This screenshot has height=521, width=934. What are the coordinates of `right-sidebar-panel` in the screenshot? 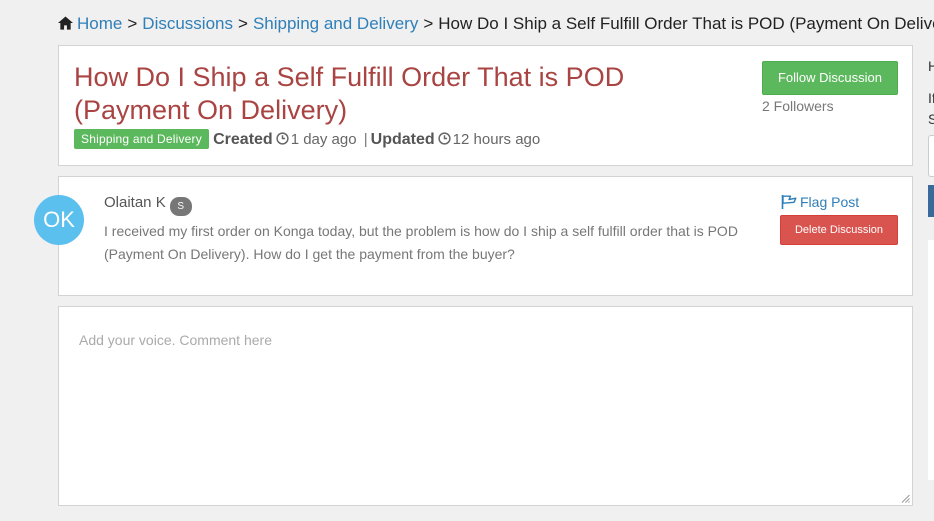 It's located at (931, 360).